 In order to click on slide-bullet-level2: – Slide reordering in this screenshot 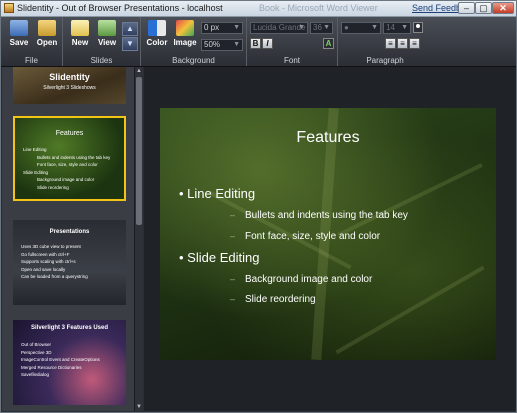, I will do `click(273, 299)`.